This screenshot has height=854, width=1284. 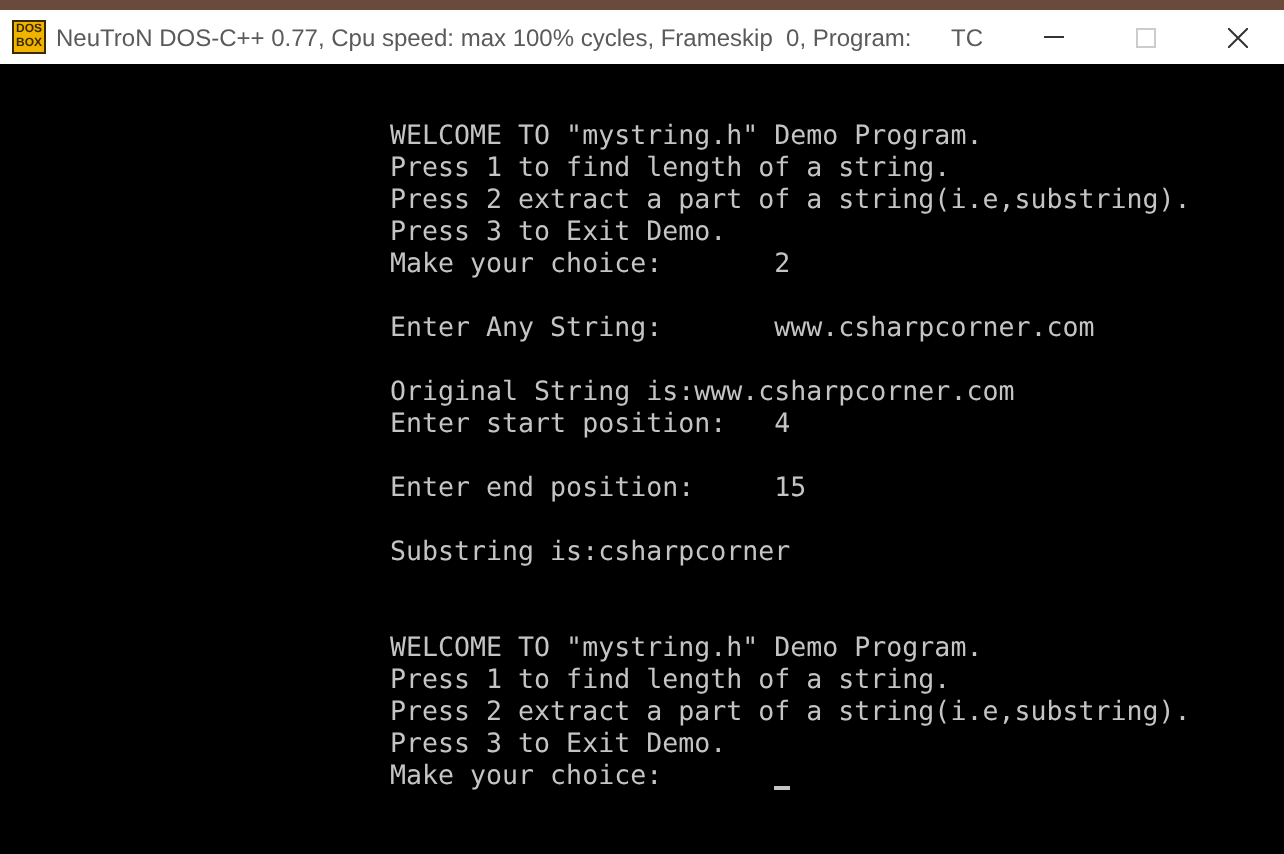 I want to click on console-line: Original String is:www.csharpcorner.com, so click(x=702, y=394).